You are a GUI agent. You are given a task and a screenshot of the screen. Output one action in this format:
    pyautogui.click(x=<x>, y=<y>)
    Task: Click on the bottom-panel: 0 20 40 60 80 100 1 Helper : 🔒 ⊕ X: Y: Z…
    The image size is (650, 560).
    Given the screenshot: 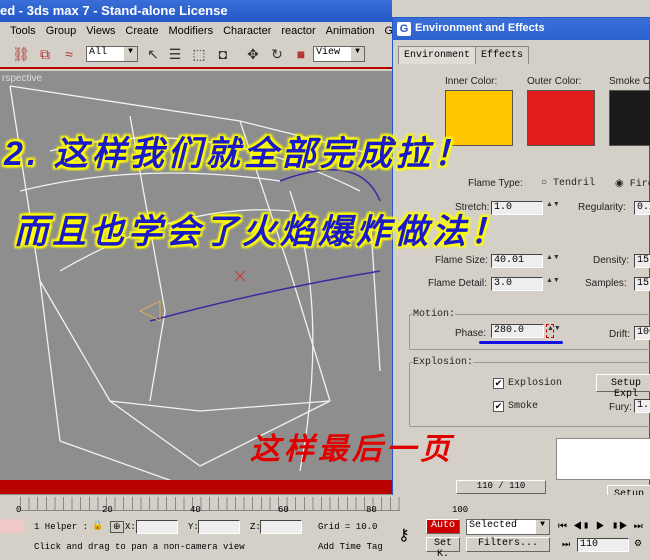 What is the action you would take?
    pyautogui.click(x=325, y=527)
    